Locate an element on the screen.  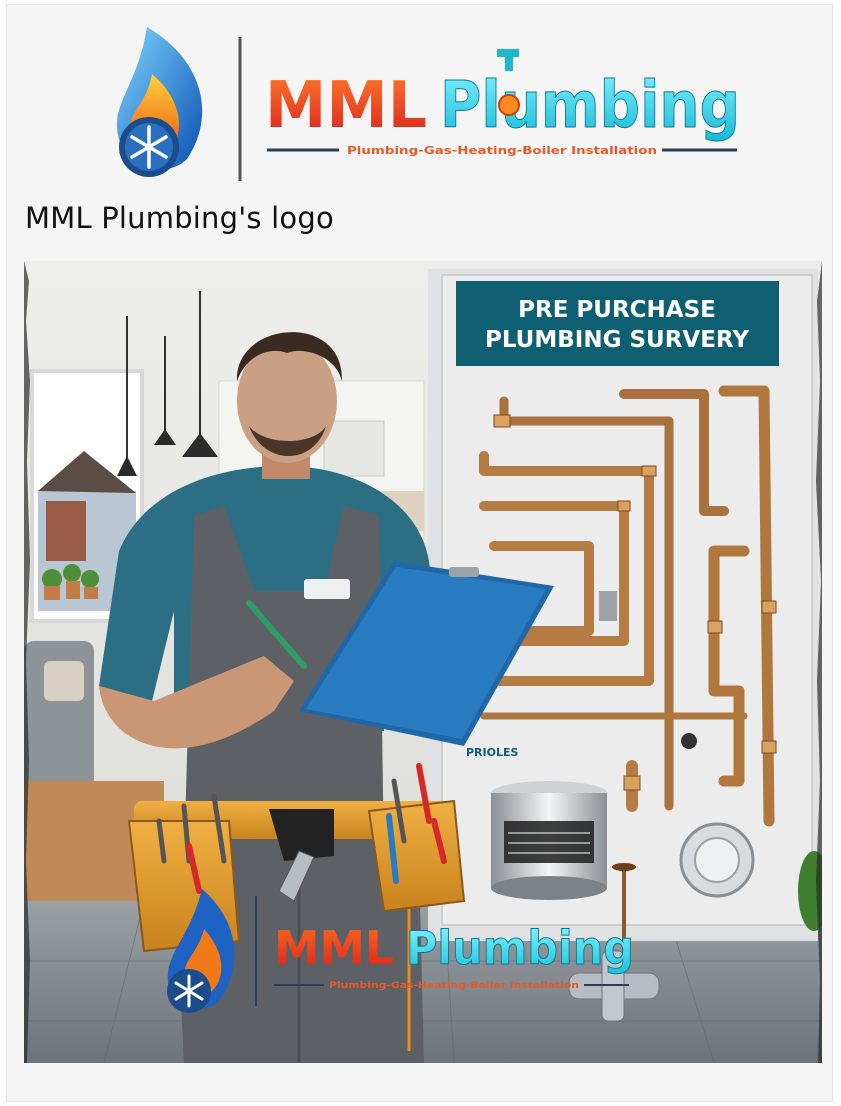
watermark-brand-mml: MML is located at coordinates (334, 948).